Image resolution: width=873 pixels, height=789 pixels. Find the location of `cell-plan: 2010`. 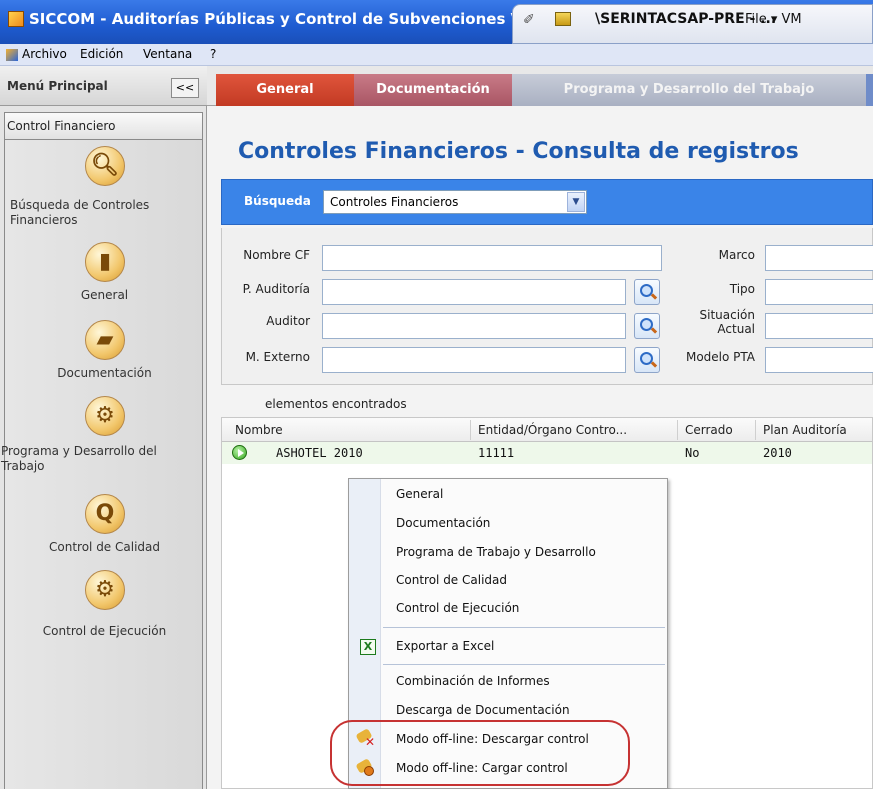

cell-plan: 2010 is located at coordinates (777, 453).